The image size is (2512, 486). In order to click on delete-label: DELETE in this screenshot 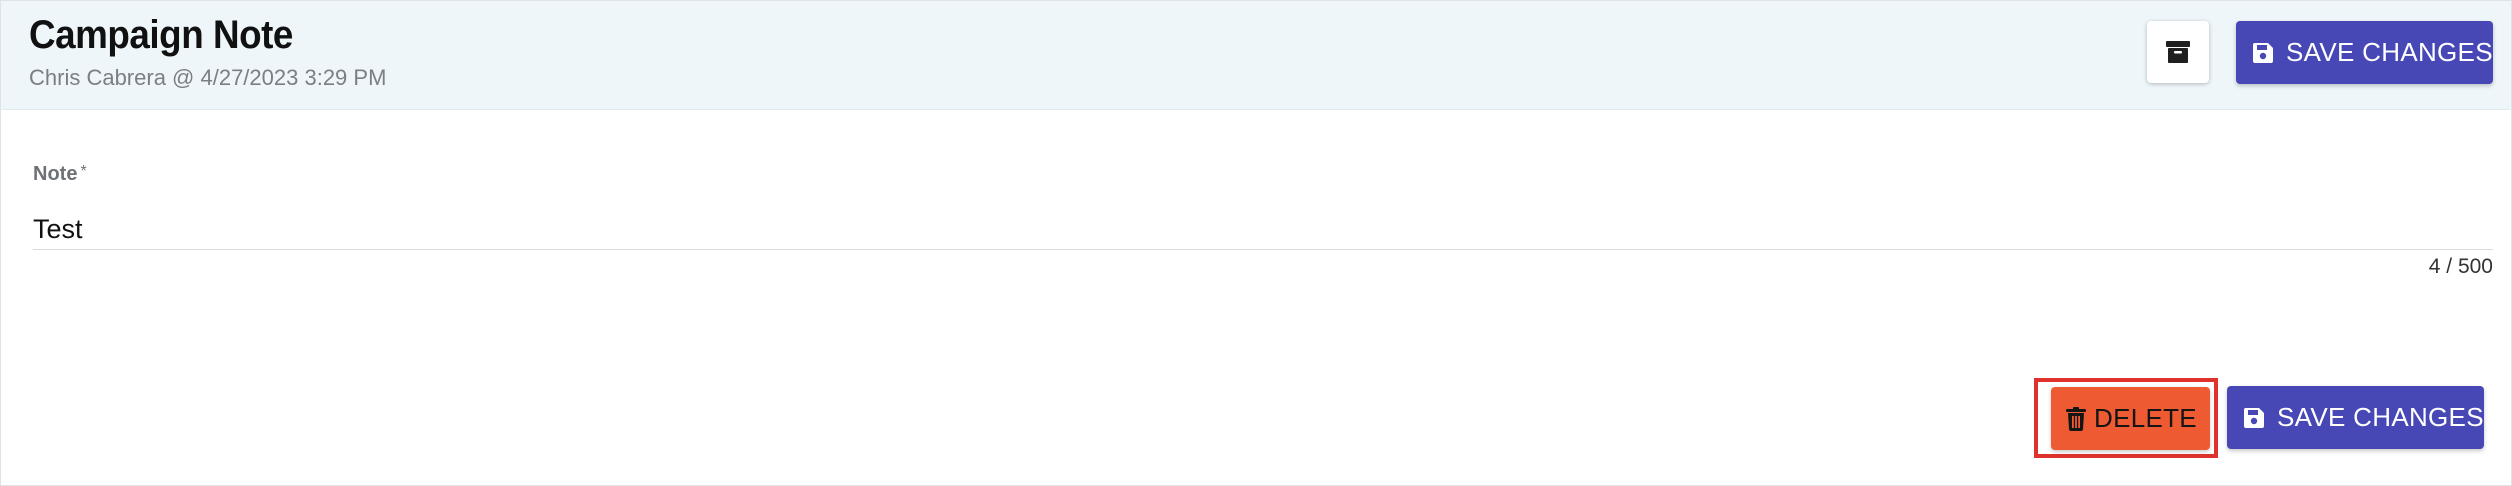, I will do `click(2145, 418)`.